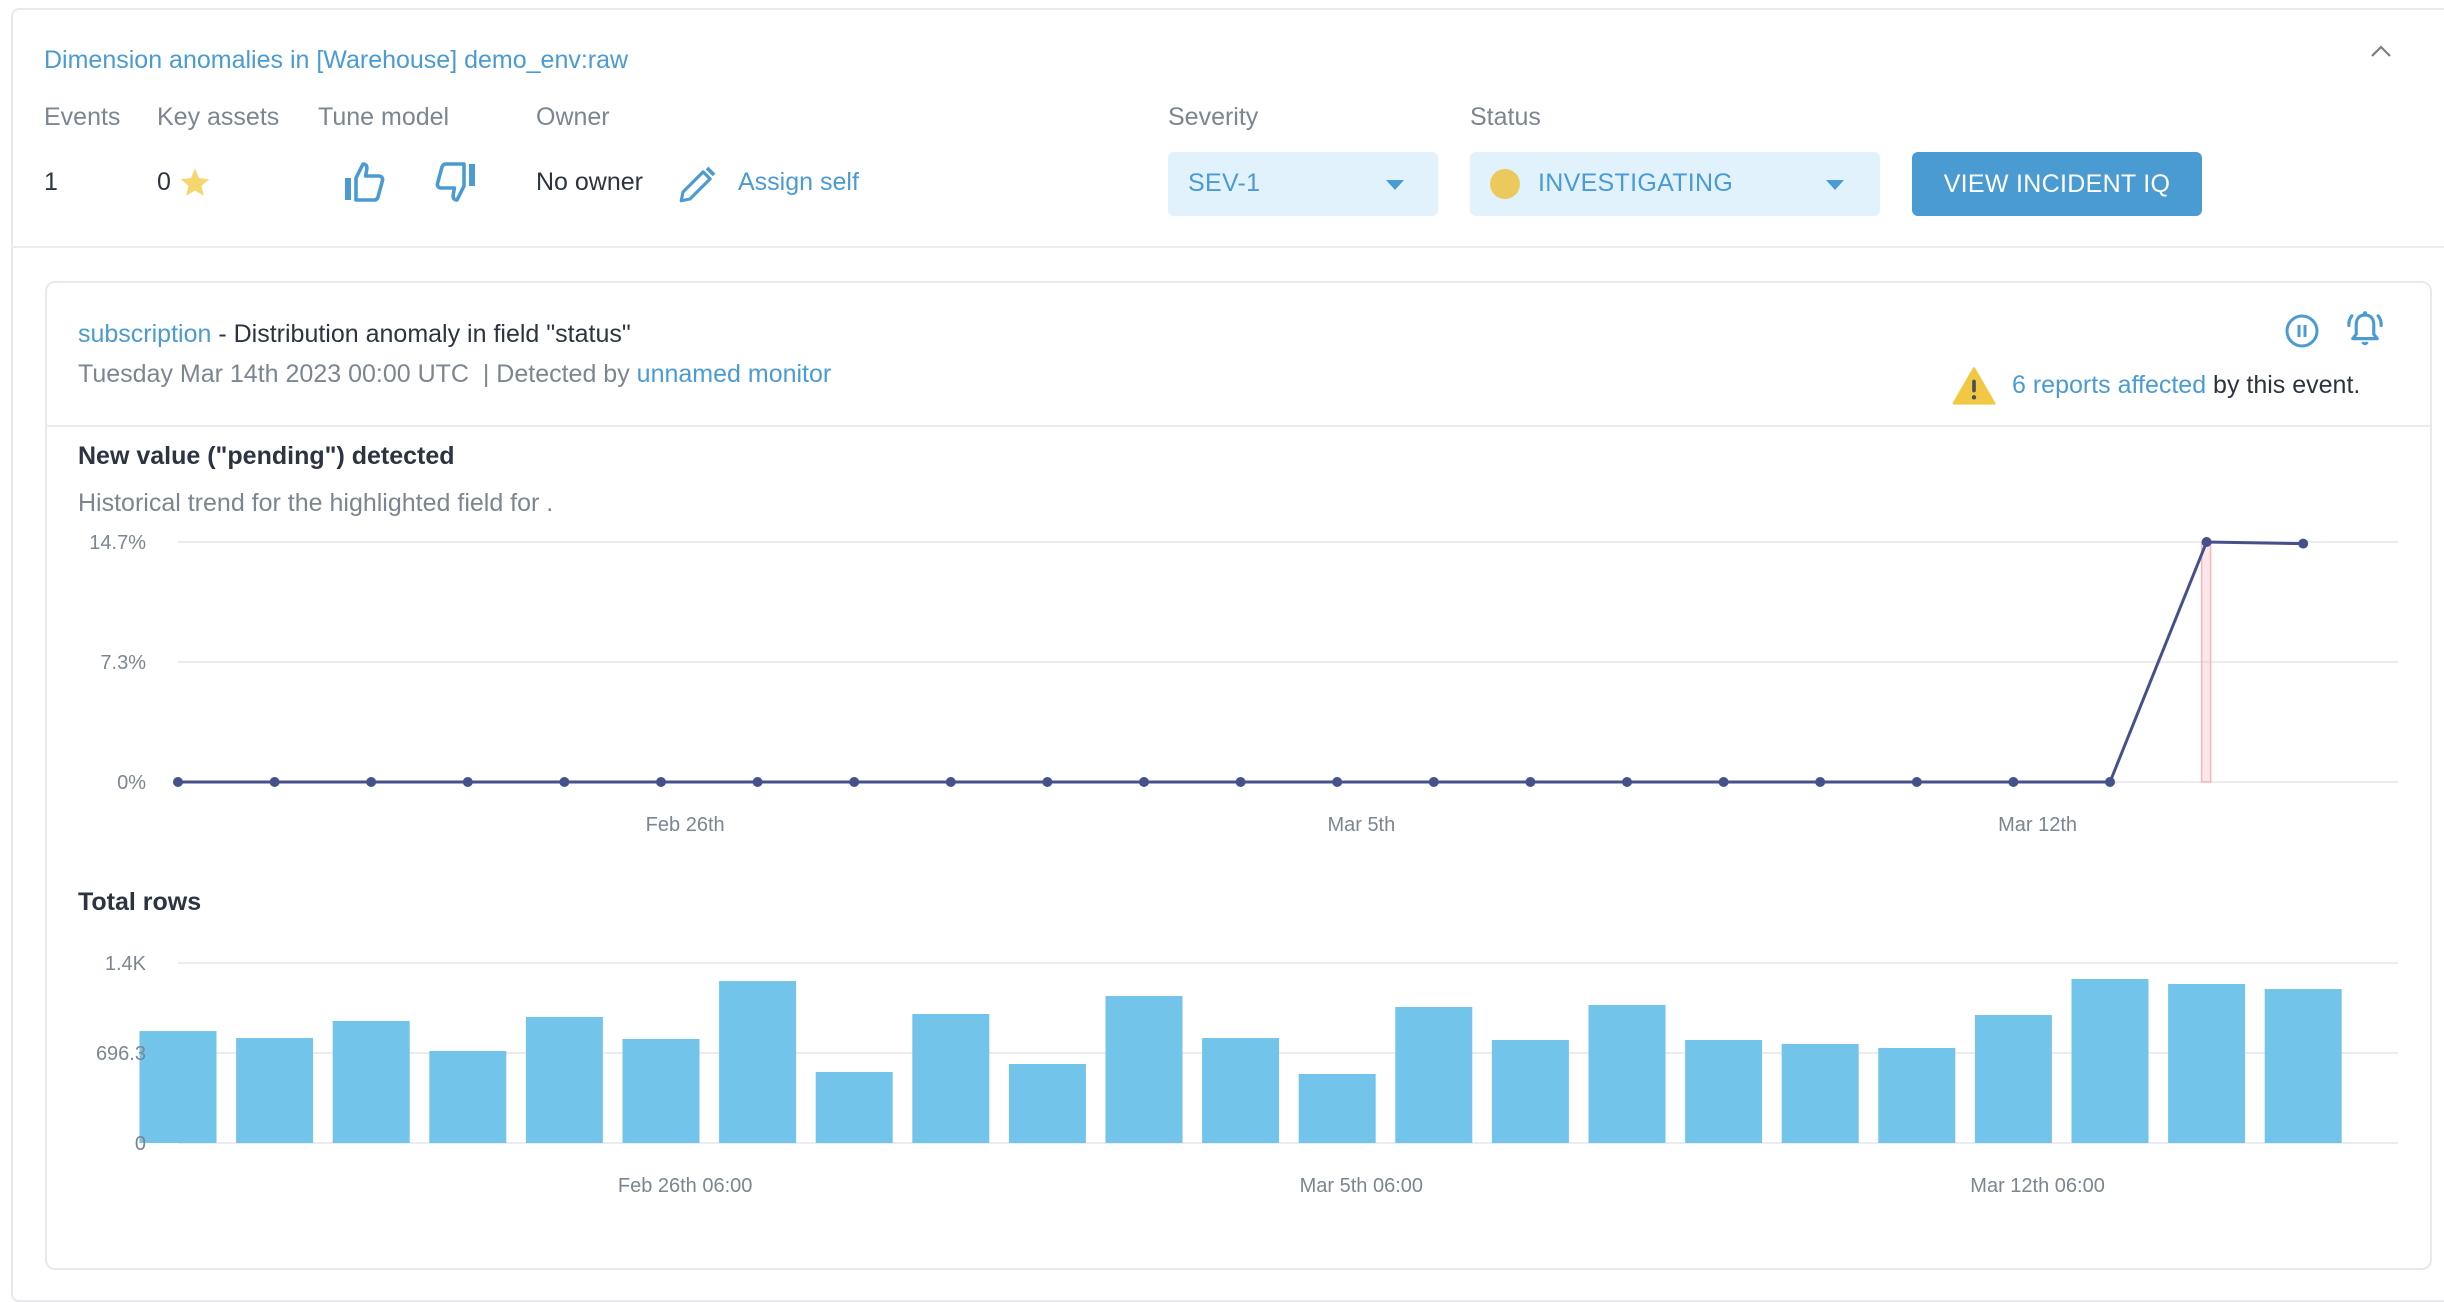 This screenshot has width=2444, height=1302. Describe the element at coordinates (140, 1144) in the screenshot. I see `y-tick-label: 0` at that location.